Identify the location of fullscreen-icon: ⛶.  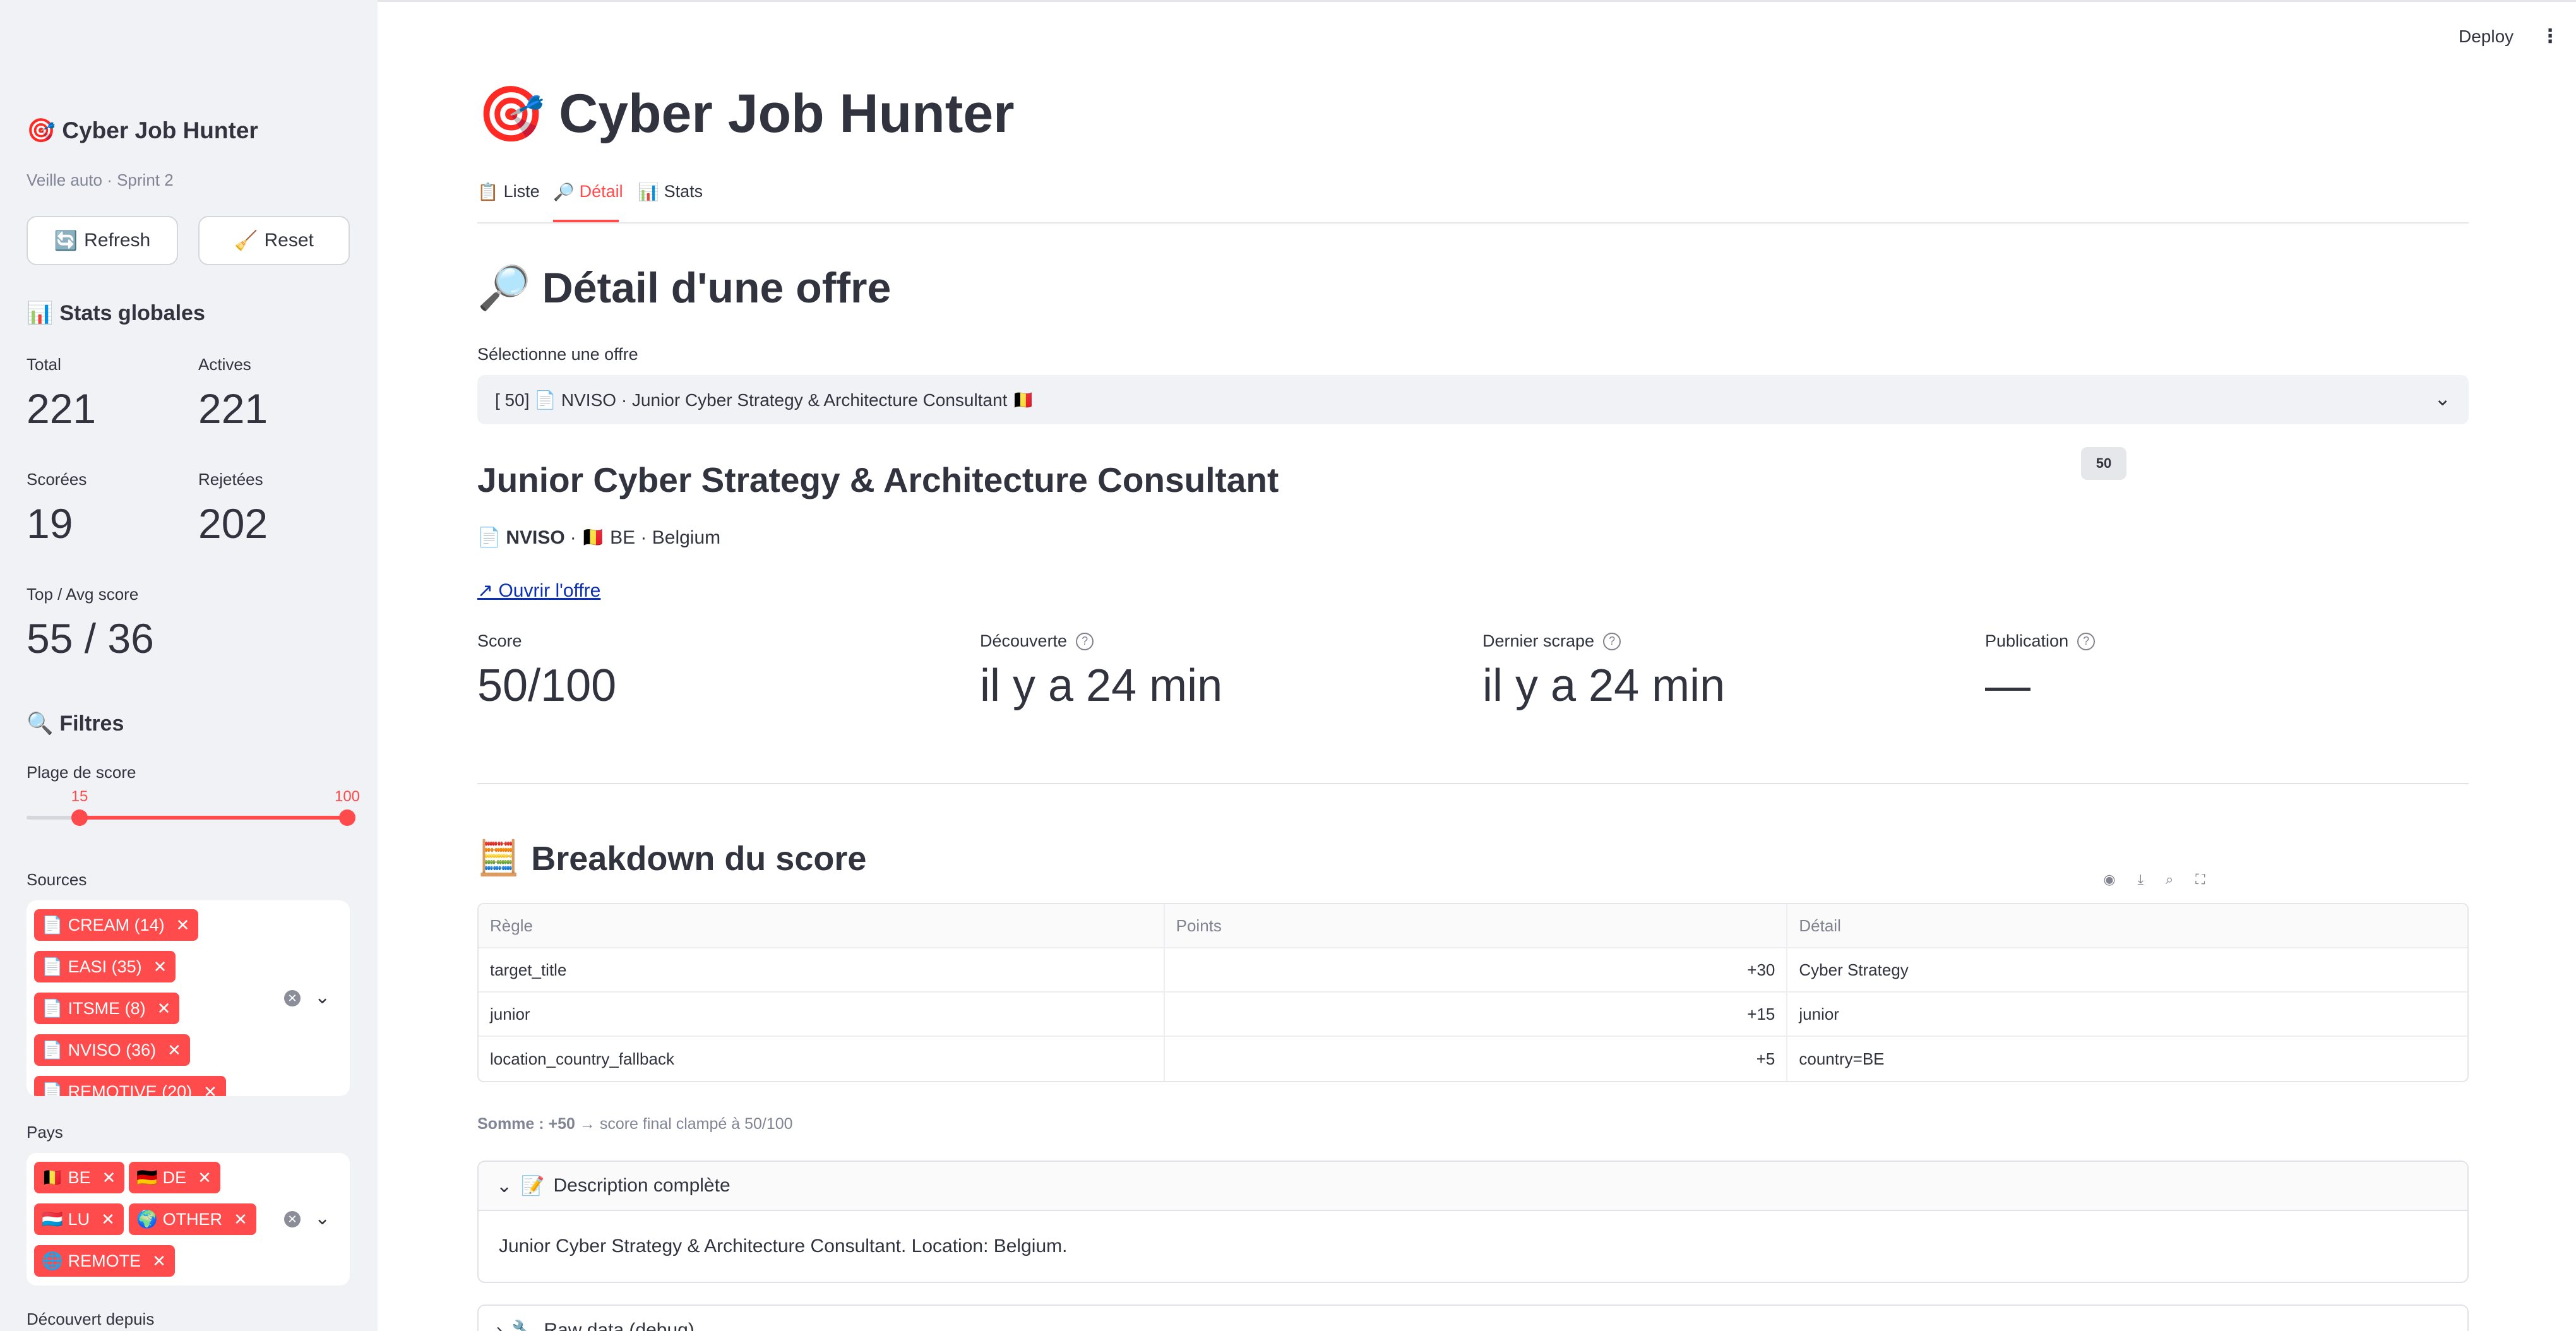
(2200, 879).